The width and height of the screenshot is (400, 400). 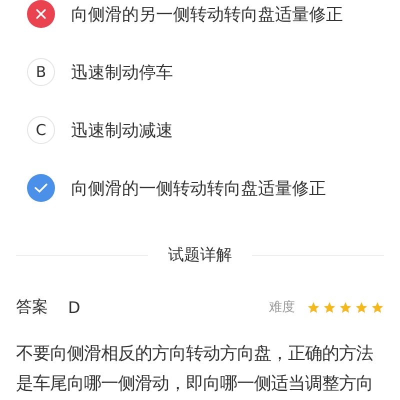 What do you see at coordinates (32, 307) in the screenshot?
I see `answer-label: 答案` at bounding box center [32, 307].